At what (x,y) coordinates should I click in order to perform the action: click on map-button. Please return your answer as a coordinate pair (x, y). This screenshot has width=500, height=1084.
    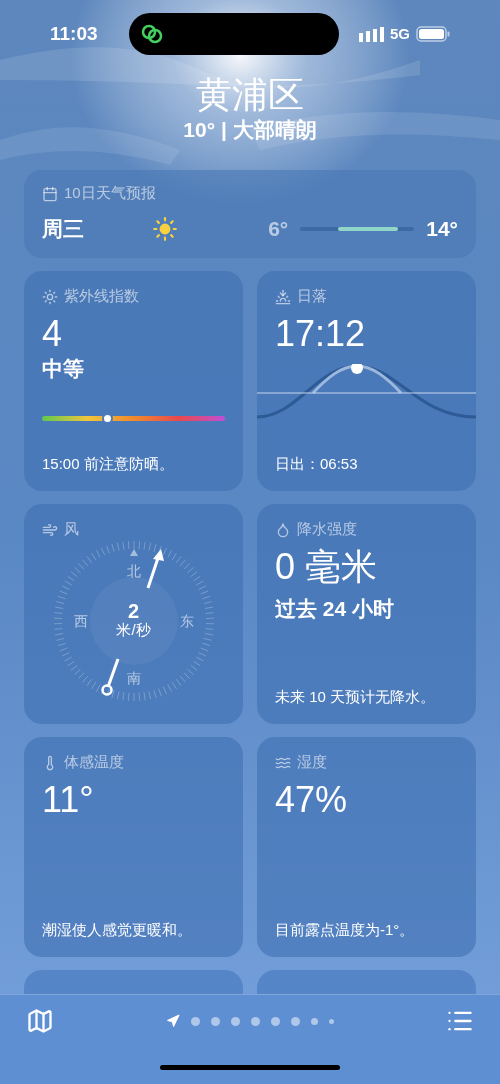
    Looking at the image, I should click on (40, 1021).